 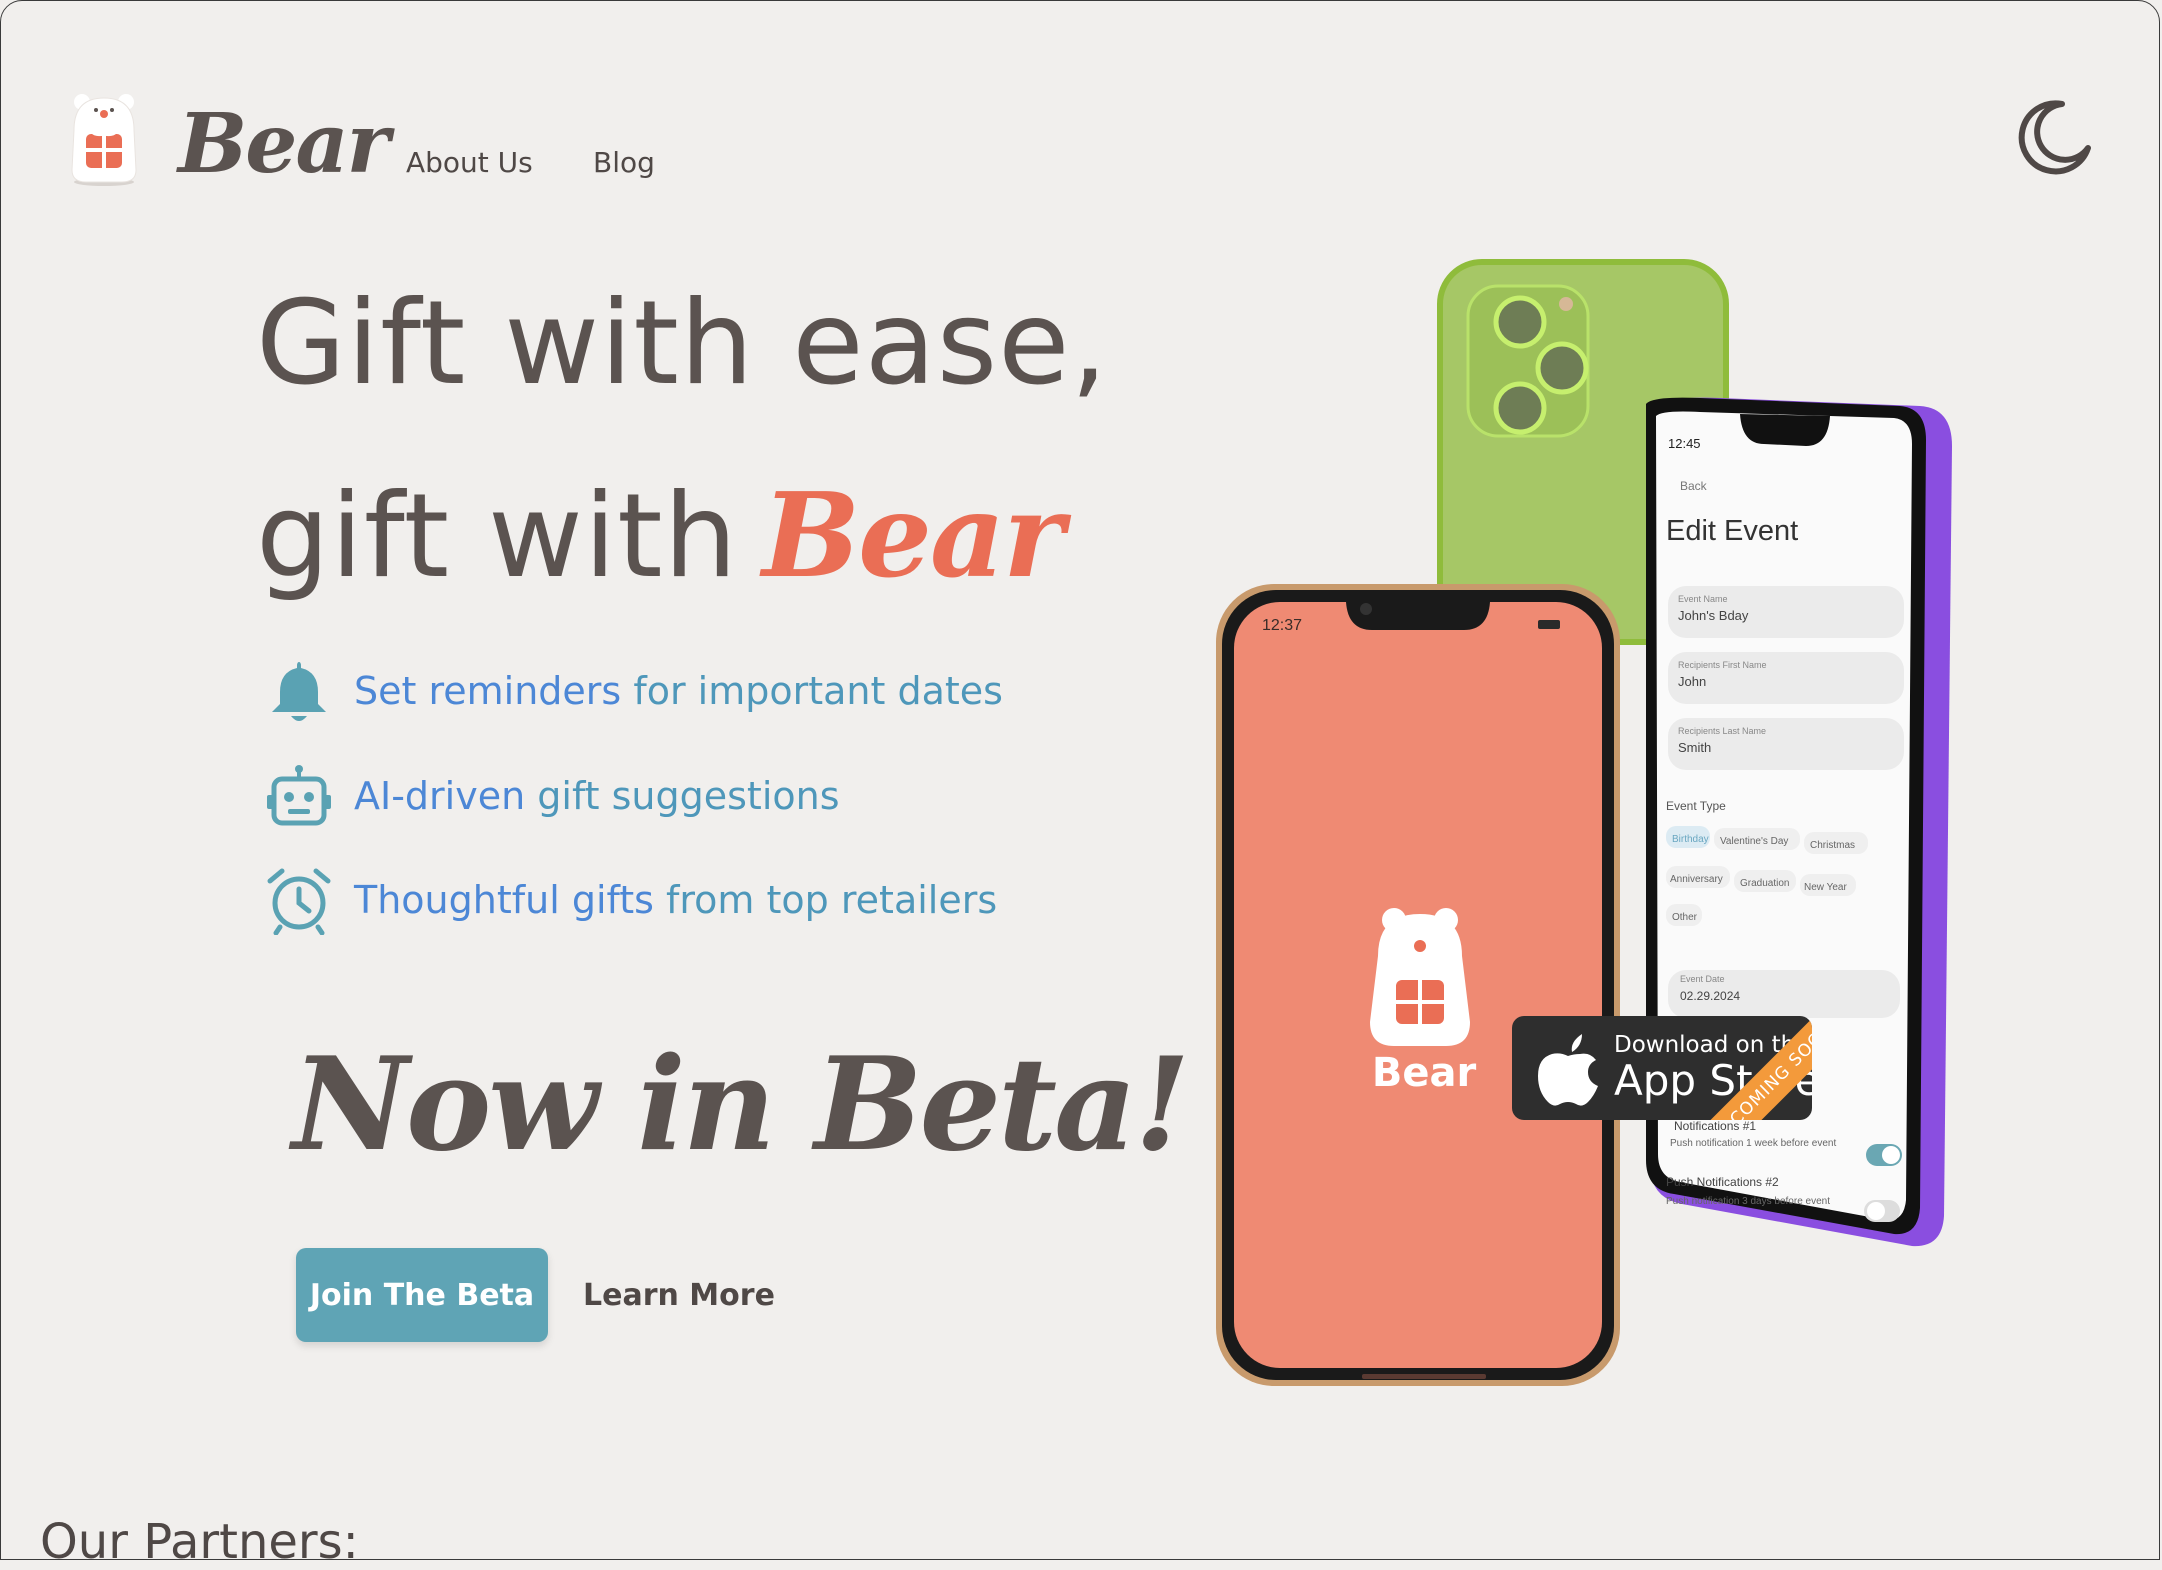 I want to click on event-type-chip: Valentine's Day, so click(x=1754, y=841).